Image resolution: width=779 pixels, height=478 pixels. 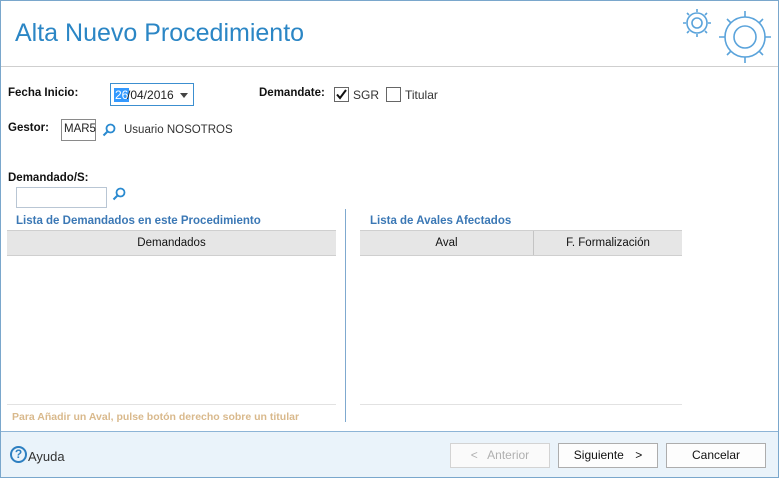 I want to click on previous-button: < Anterior, so click(x=500, y=455).